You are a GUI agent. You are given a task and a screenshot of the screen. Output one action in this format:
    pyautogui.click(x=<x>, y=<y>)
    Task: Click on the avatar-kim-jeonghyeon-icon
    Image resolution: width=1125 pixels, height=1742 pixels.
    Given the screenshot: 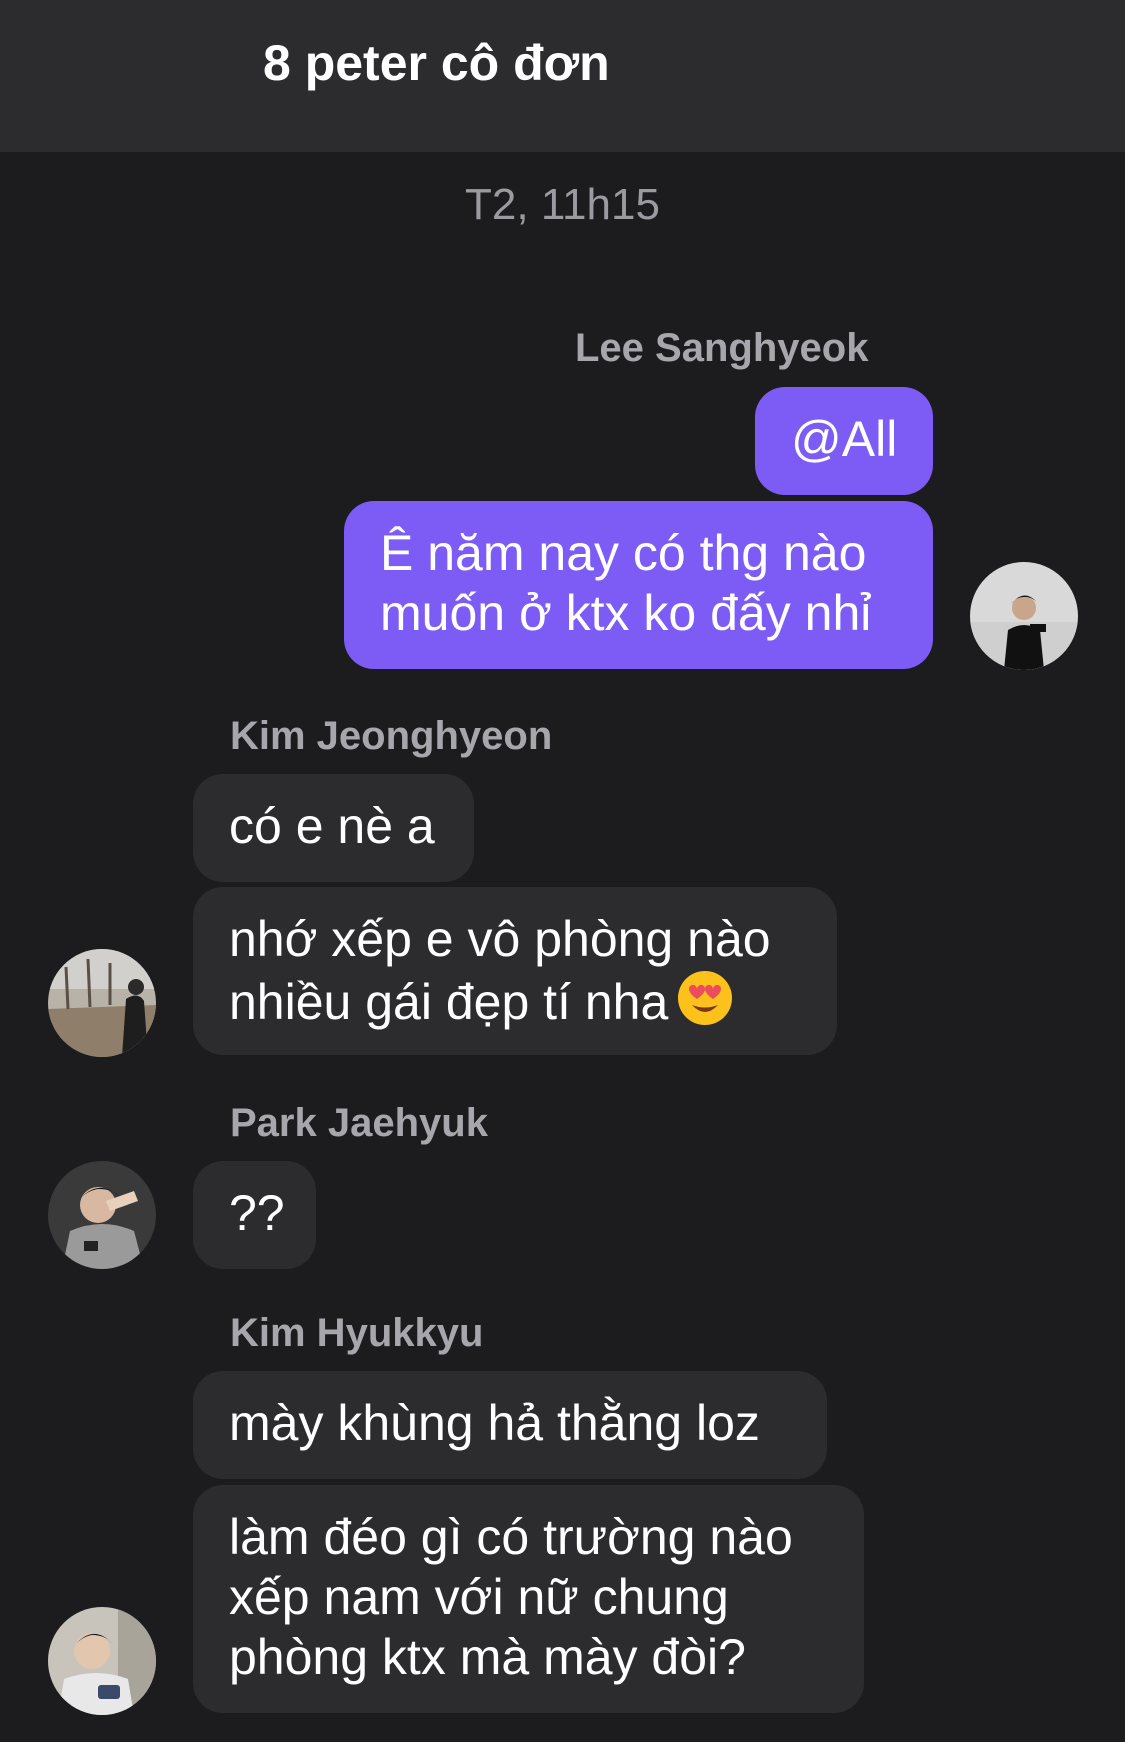 What is the action you would take?
    pyautogui.click(x=102, y=1003)
    